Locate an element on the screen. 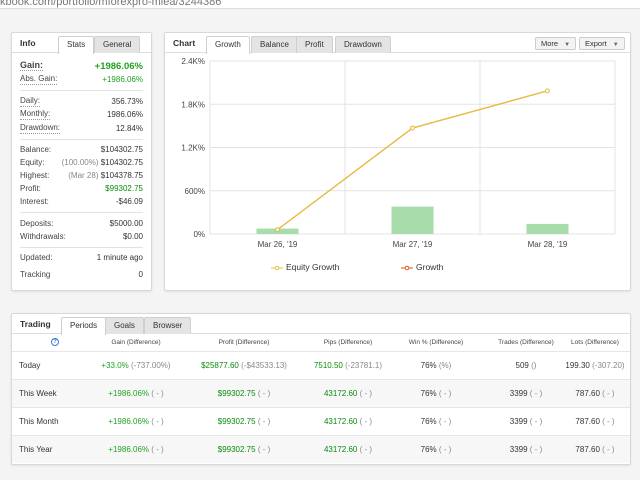  header-win: Win % (Difference) is located at coordinates (436, 342).